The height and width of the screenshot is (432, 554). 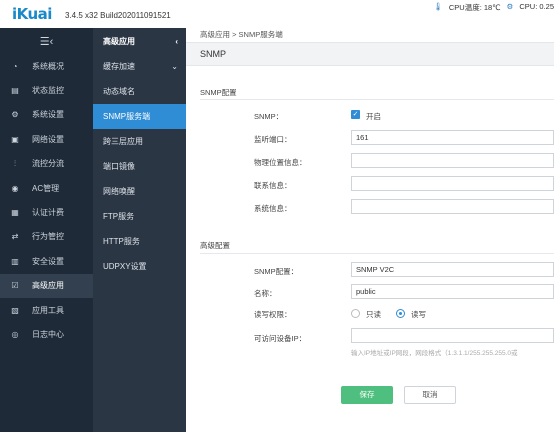 I want to click on submenu-item-snmp: SNMP服务端, so click(x=139, y=116).